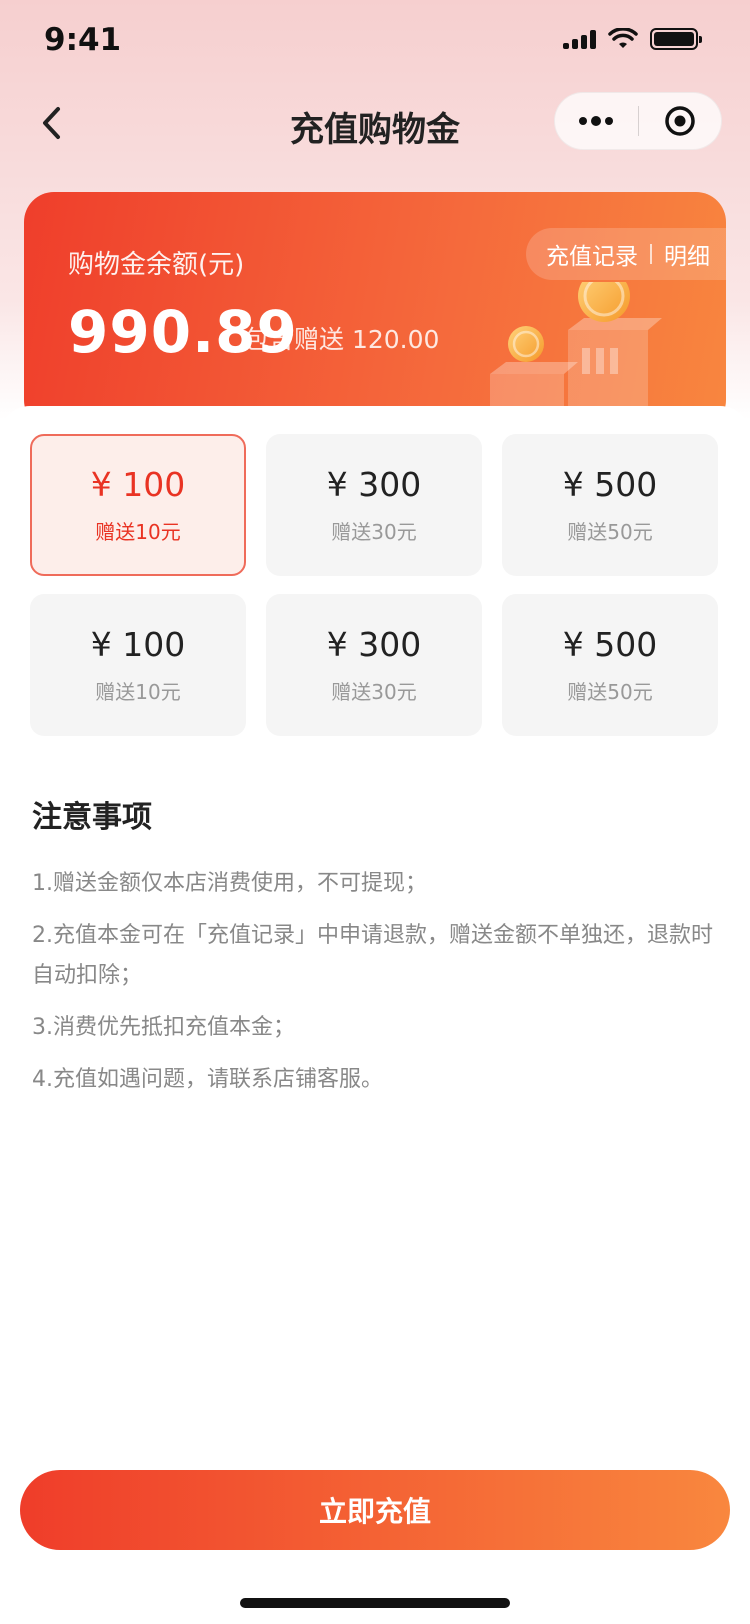 This screenshot has height=1624, width=750. I want to click on close-miniprogram-button, so click(680, 121).